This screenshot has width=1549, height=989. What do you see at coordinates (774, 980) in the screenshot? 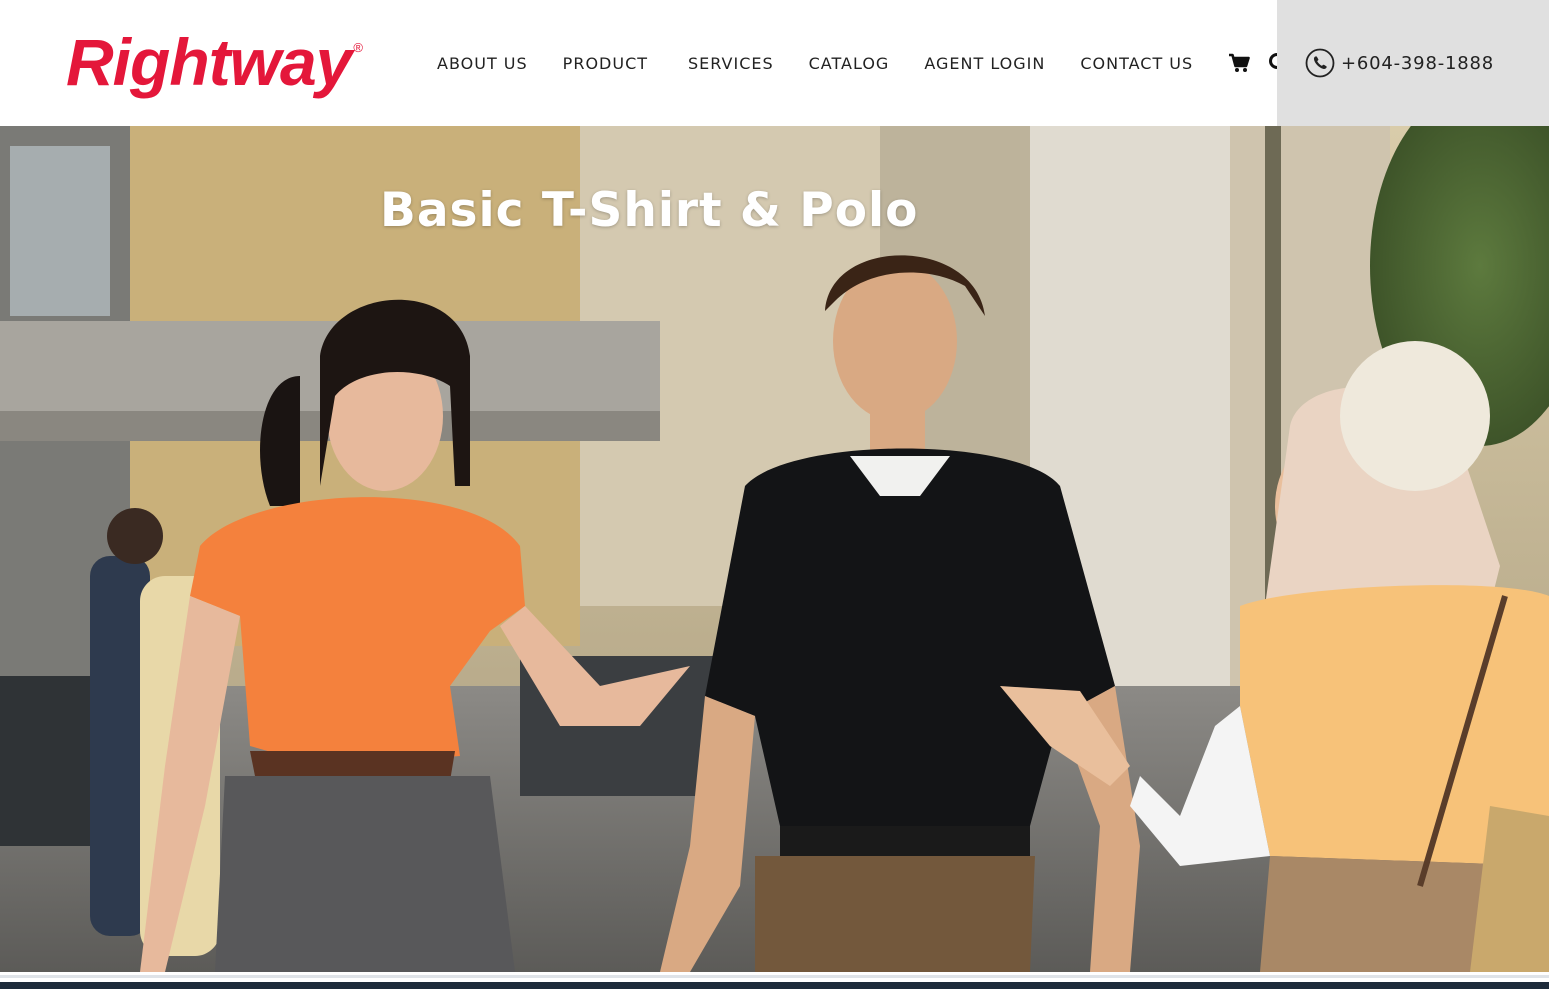
I see `bottom-strip` at bounding box center [774, 980].